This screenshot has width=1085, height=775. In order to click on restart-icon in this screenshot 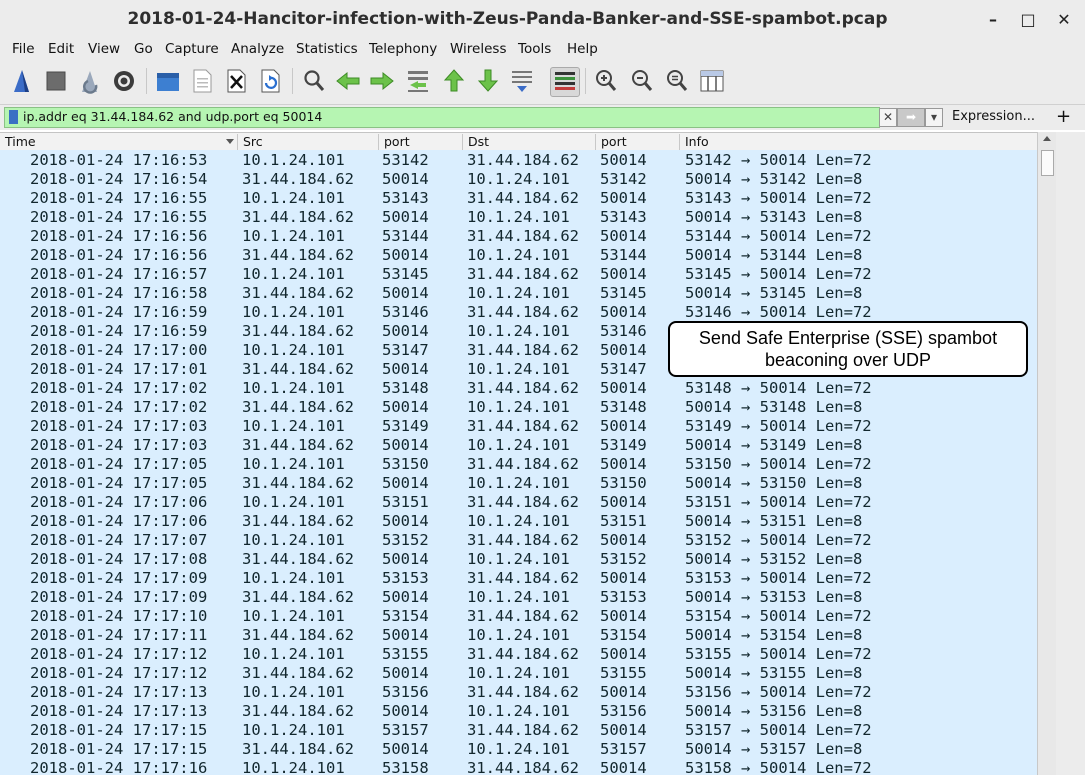, I will do `click(90, 81)`.